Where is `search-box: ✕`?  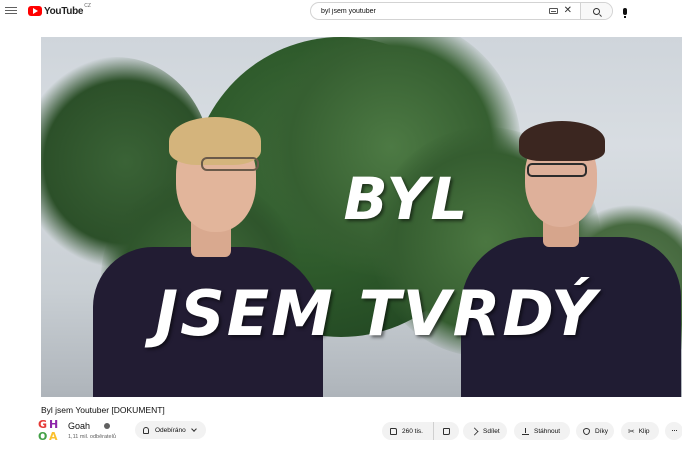
search-box: ✕ is located at coordinates (461, 11).